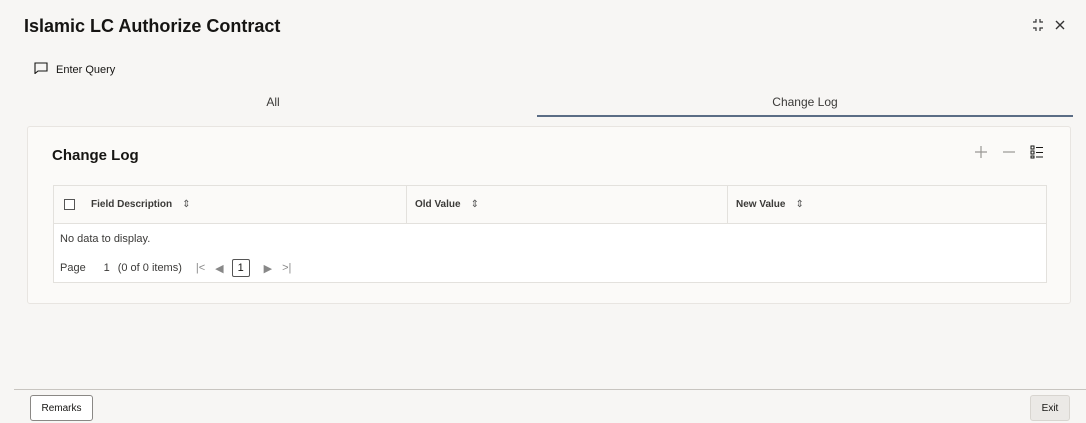 This screenshot has width=1086, height=423. I want to click on comment-icon, so click(41, 69).